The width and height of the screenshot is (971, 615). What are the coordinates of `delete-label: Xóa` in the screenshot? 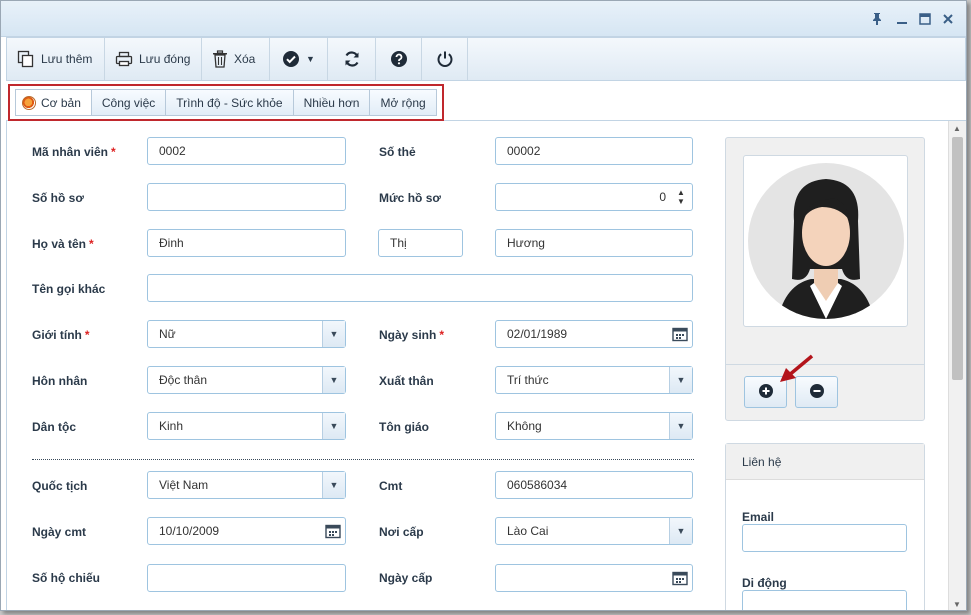 It's located at (245, 59).